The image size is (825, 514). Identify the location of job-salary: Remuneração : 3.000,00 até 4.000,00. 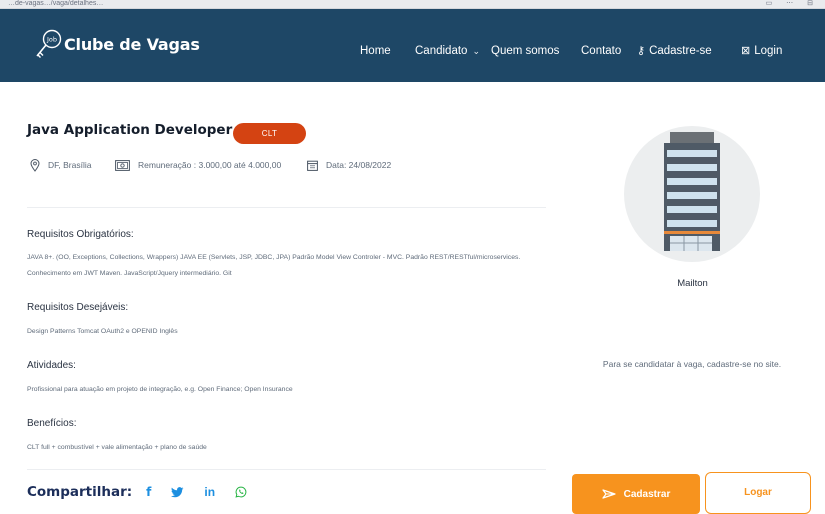
(198, 165).